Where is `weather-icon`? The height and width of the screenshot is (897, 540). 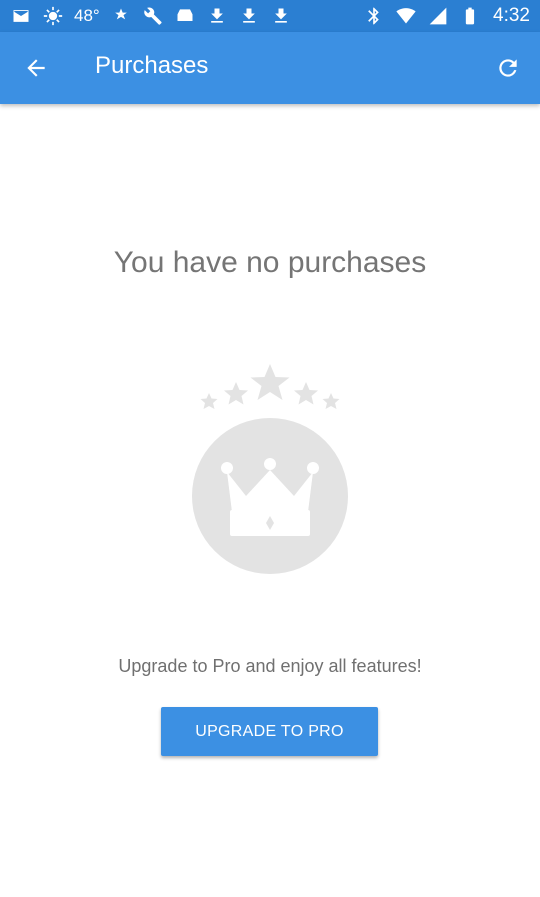 weather-icon is located at coordinates (121, 16).